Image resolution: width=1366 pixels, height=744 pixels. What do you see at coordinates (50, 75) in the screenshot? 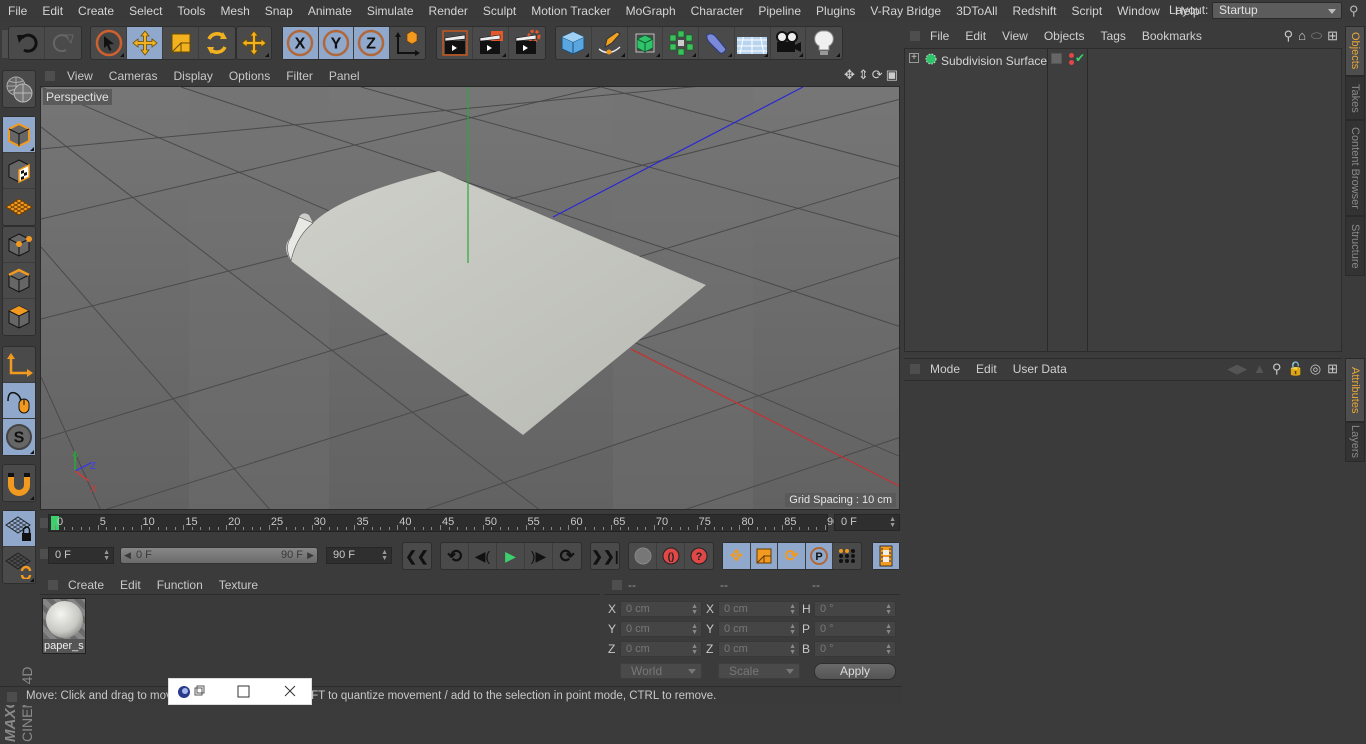
I see `viewport-grip` at bounding box center [50, 75].